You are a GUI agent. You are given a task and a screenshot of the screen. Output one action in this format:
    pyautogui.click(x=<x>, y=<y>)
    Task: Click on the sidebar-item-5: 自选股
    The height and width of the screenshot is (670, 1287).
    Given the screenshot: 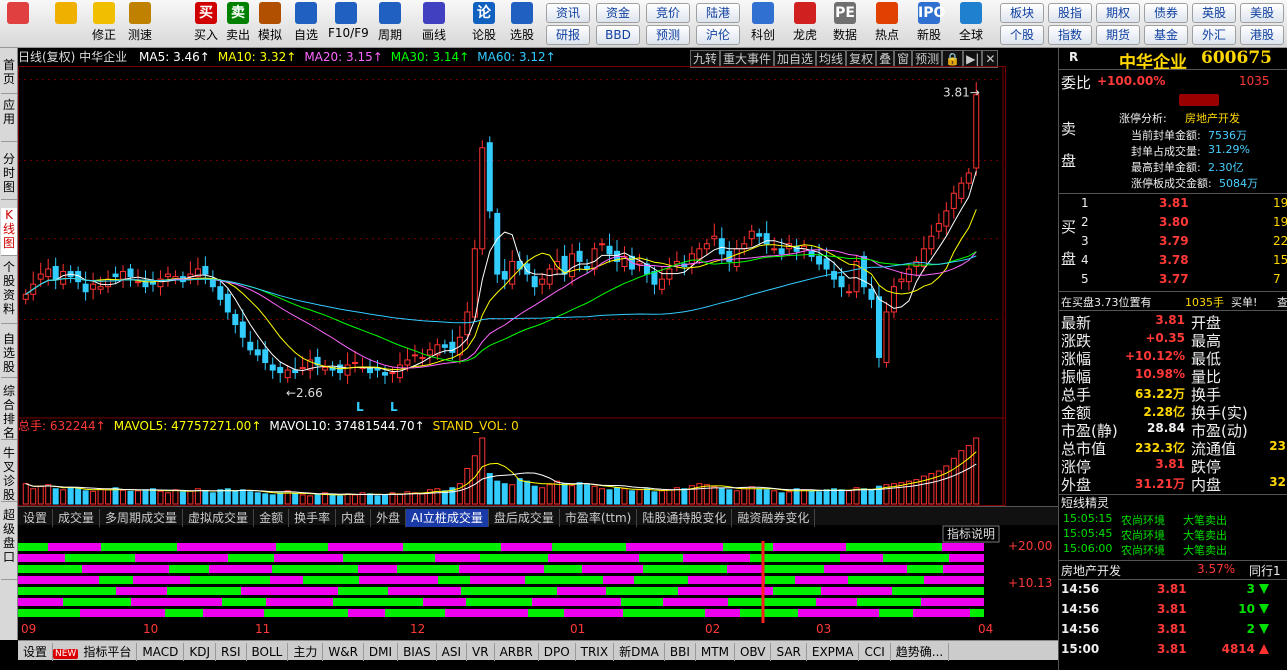 What is the action you would take?
    pyautogui.click(x=9, y=355)
    